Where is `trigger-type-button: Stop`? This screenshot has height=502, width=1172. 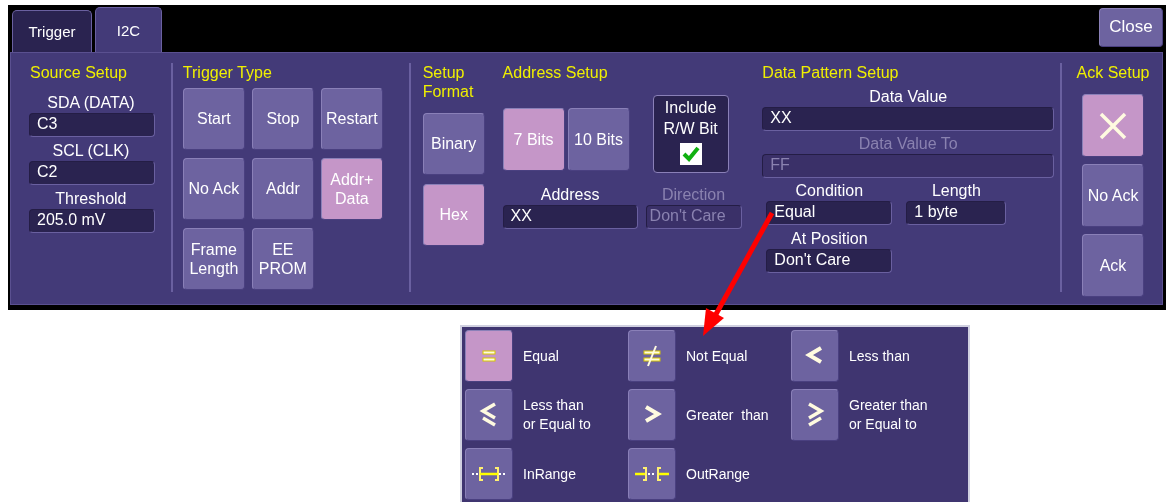 trigger-type-button: Stop is located at coordinates (282, 119).